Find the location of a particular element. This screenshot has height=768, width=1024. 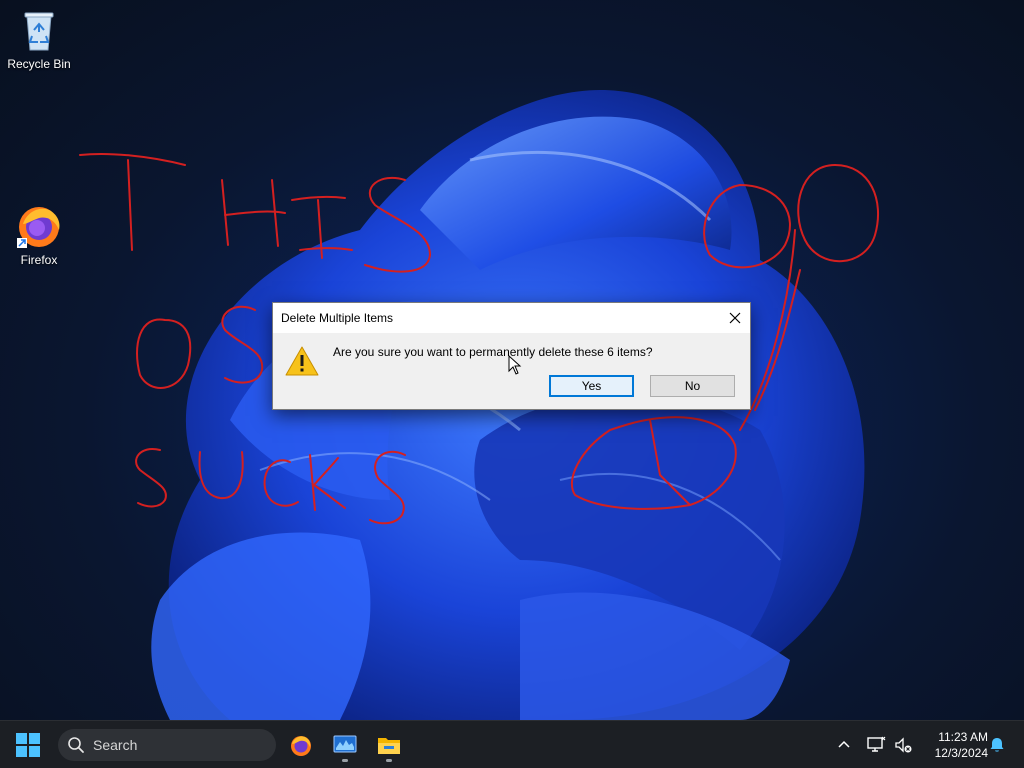

start-button is located at coordinates (28, 745).